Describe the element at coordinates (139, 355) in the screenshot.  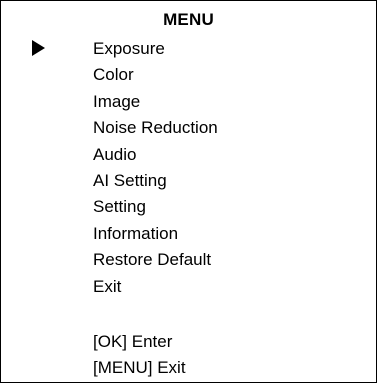
I see `key-hints: [OK] Enter [MENU] Exit` at that location.